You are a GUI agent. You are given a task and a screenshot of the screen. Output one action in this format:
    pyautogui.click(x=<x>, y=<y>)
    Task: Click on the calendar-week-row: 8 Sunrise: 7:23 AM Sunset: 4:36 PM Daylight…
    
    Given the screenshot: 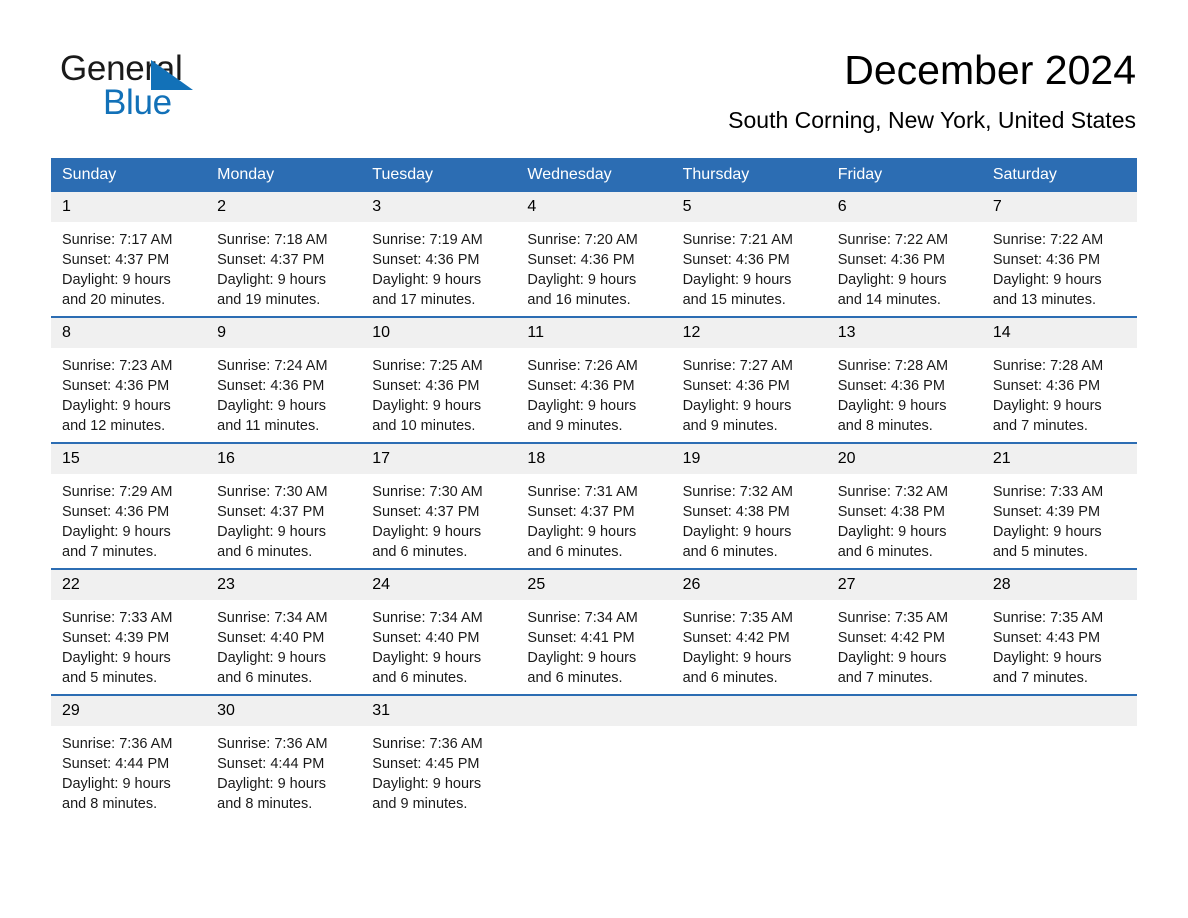 What is the action you would take?
    pyautogui.click(x=594, y=379)
    